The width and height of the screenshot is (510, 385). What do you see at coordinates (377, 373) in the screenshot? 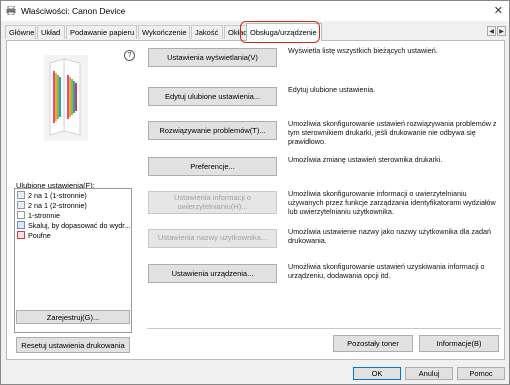
I see `ok-button: OK` at bounding box center [377, 373].